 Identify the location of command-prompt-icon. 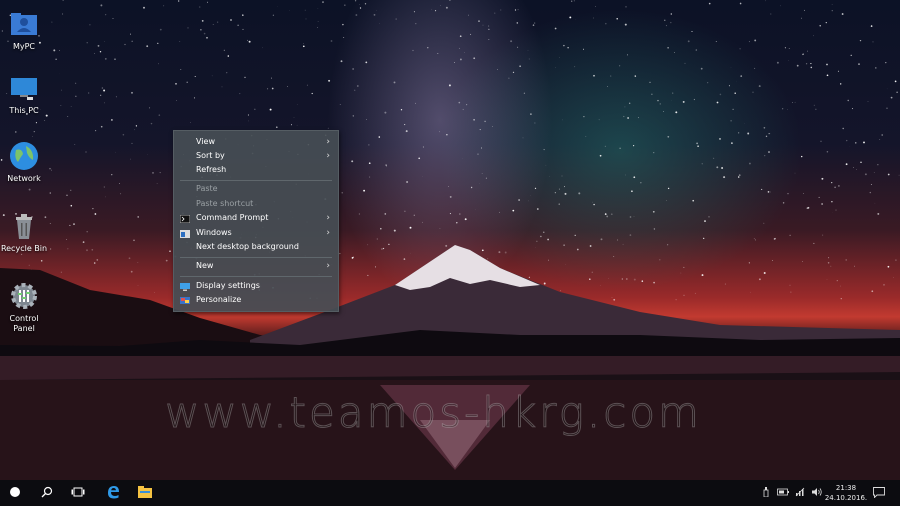
(185, 219).